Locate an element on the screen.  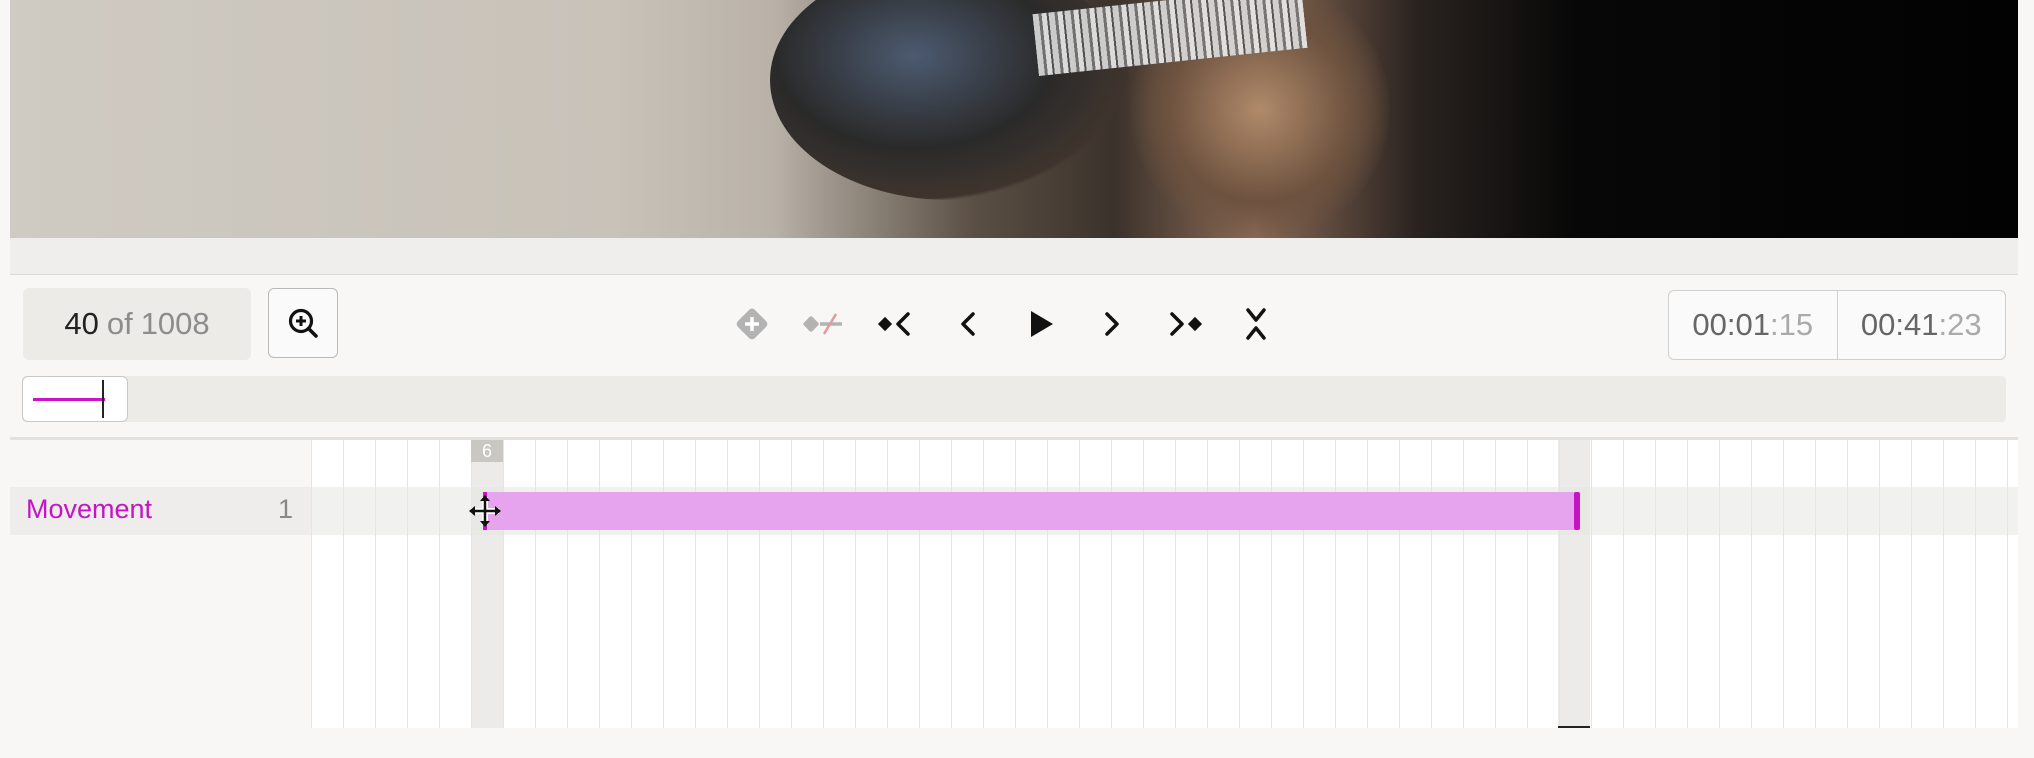
current-frame: 40 is located at coordinates (81, 323).